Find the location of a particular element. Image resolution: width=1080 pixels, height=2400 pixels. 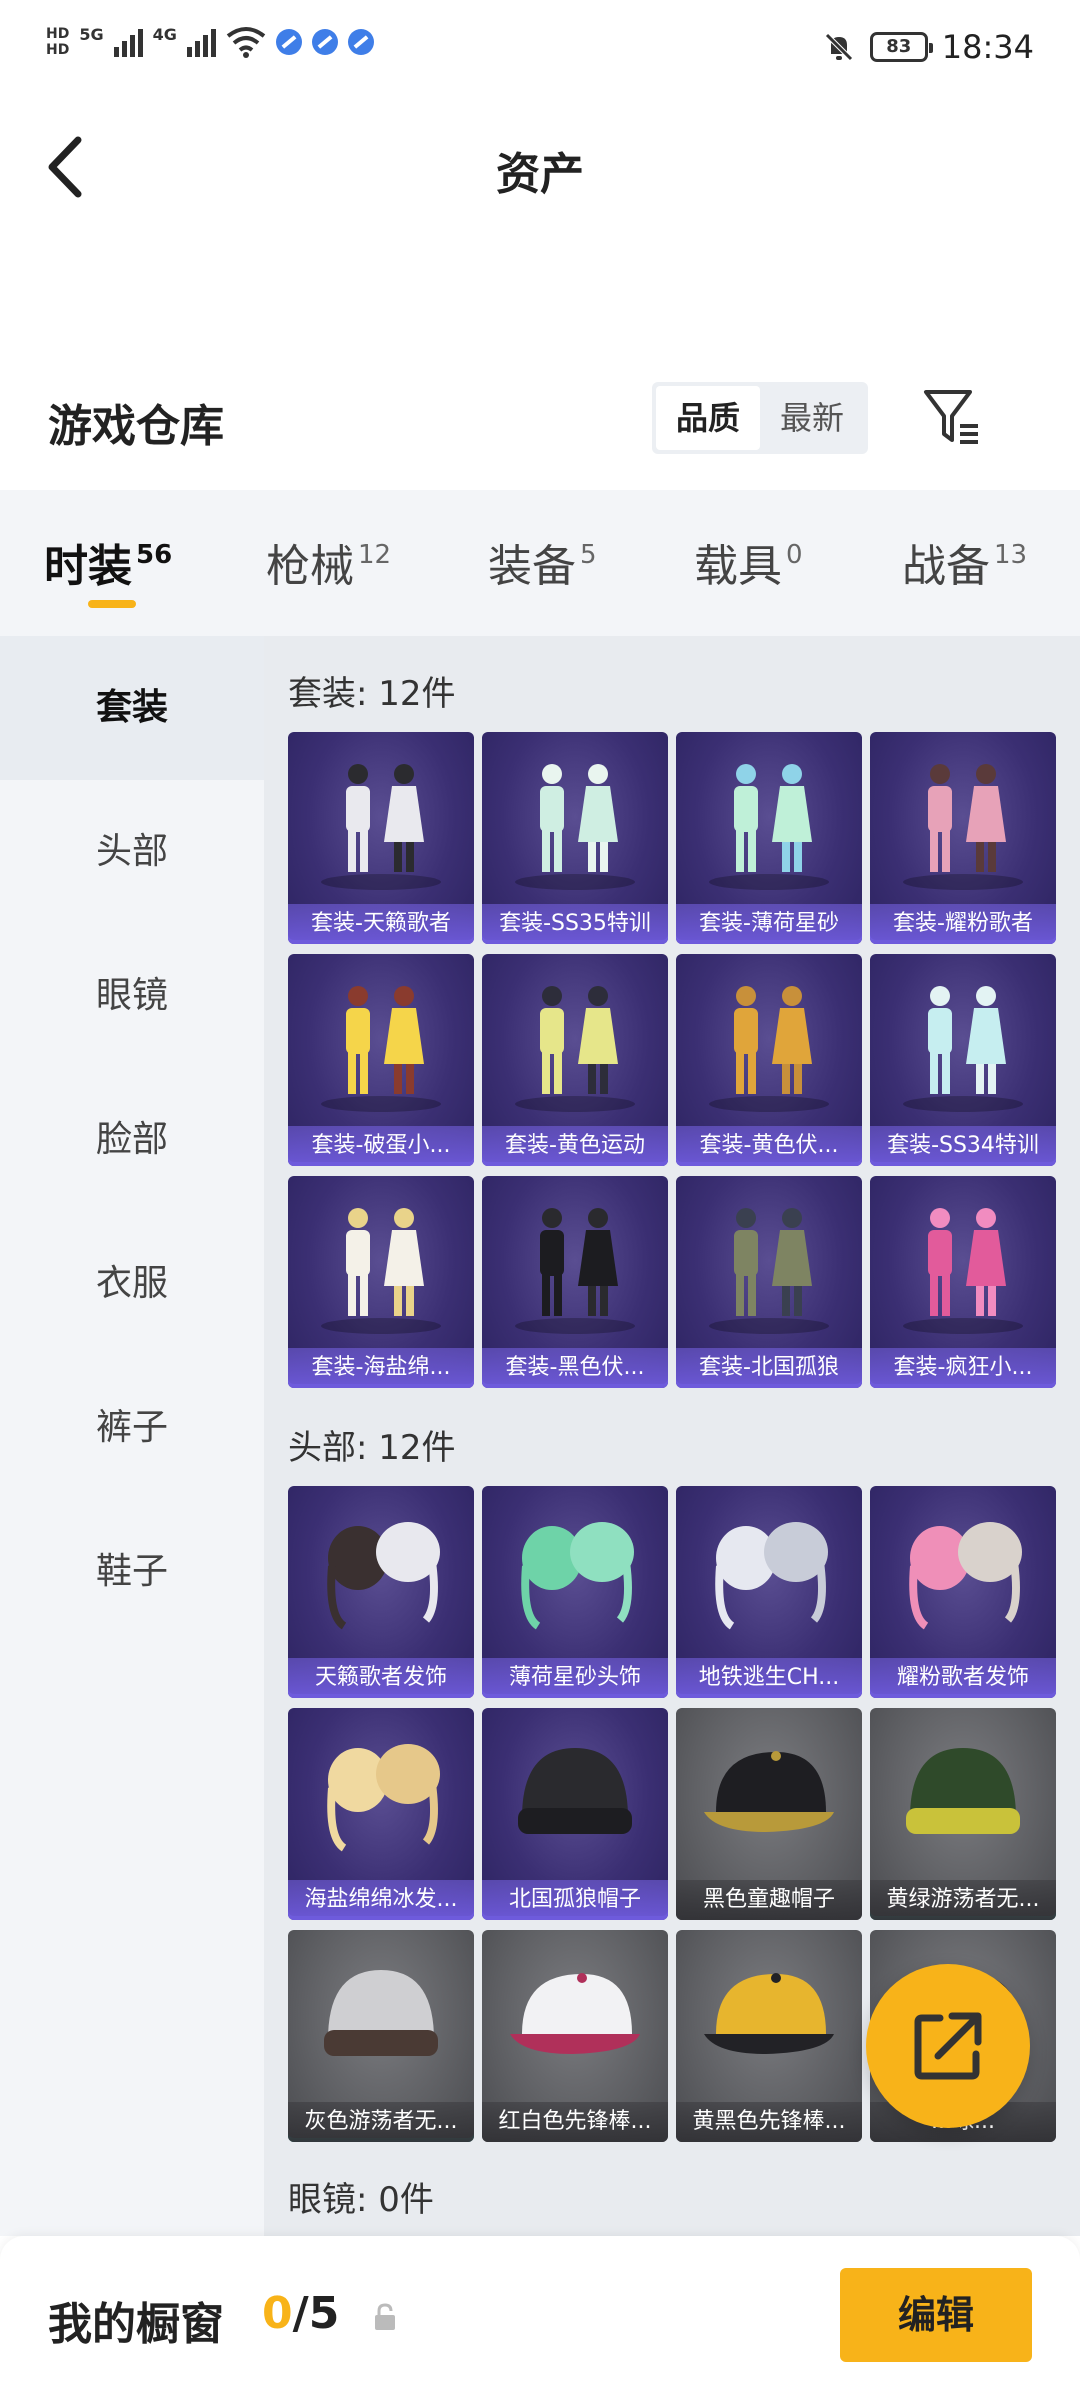

tab-count: 56 is located at coordinates (154, 555).